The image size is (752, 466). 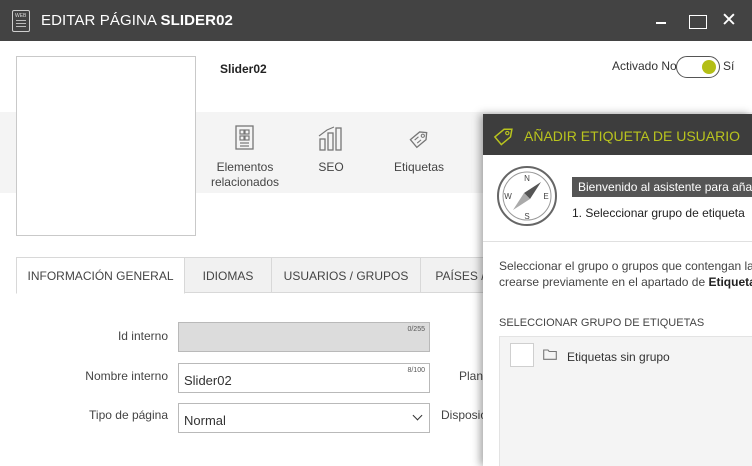 What do you see at coordinates (196, 20) in the screenshot?
I see `window-title-name: SLIDER02` at bounding box center [196, 20].